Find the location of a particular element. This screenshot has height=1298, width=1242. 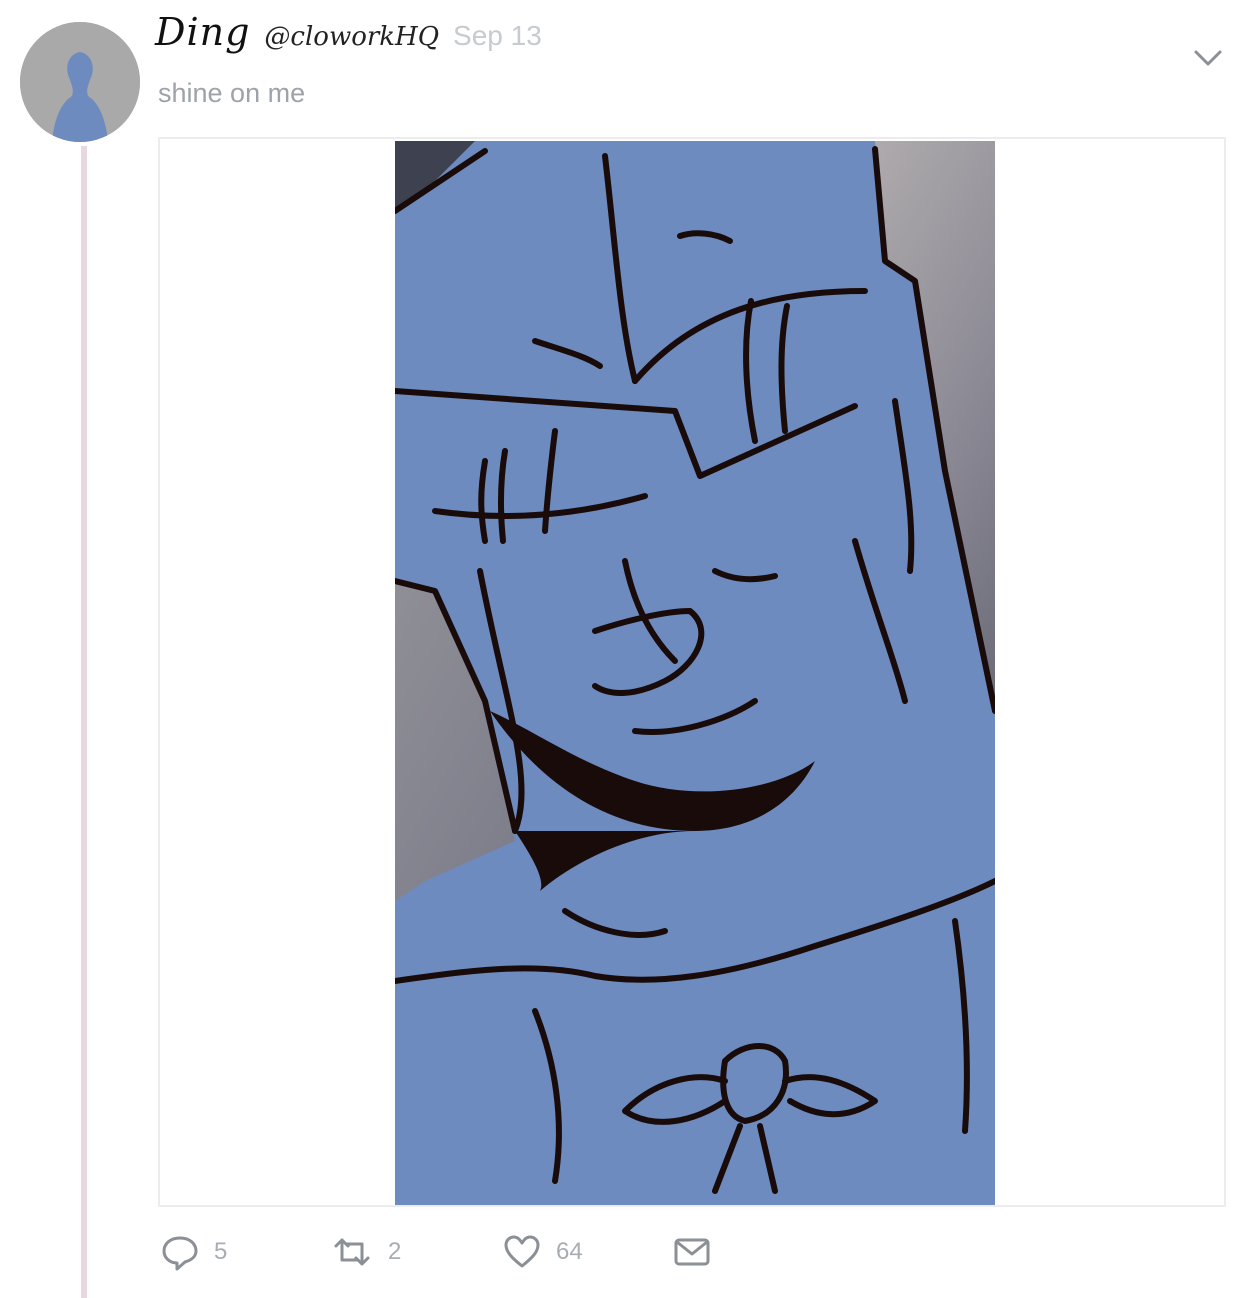

tweet-date: Sep 13 is located at coordinates (497, 36).